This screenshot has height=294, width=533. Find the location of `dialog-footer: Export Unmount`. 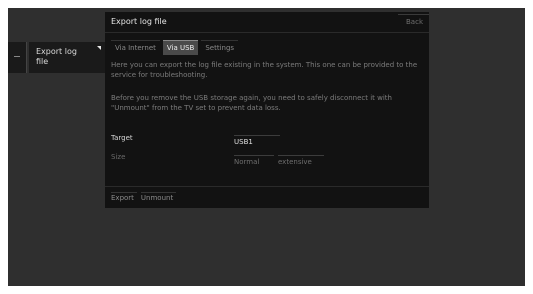

dialog-footer: Export Unmount is located at coordinates (144, 197).